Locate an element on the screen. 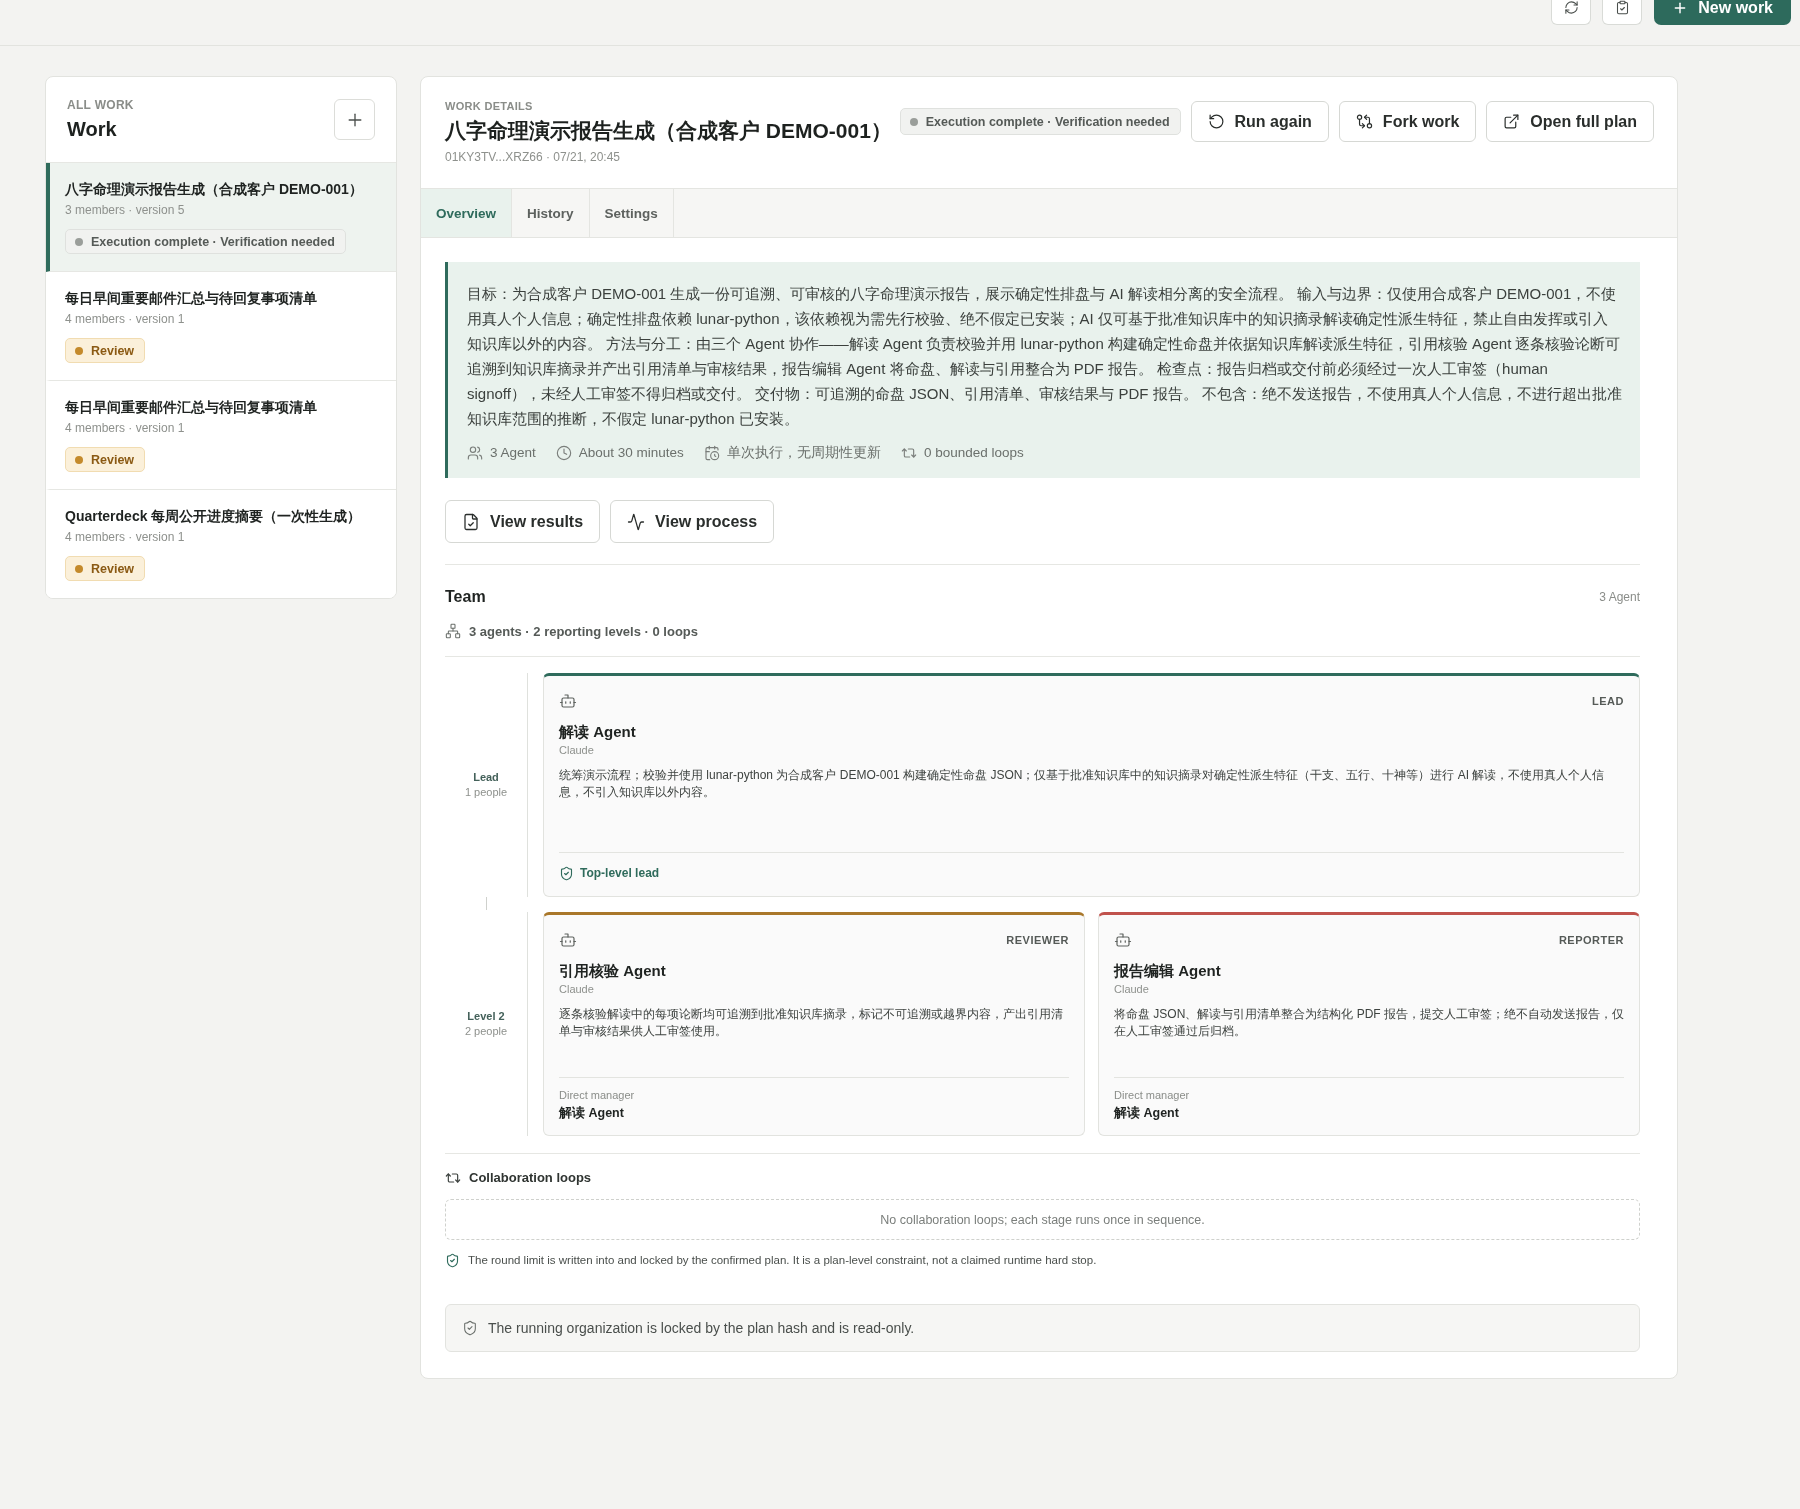 Image resolution: width=1800 pixels, height=1509 pixels. agent-name: 引用核验 Agent is located at coordinates (613, 971).